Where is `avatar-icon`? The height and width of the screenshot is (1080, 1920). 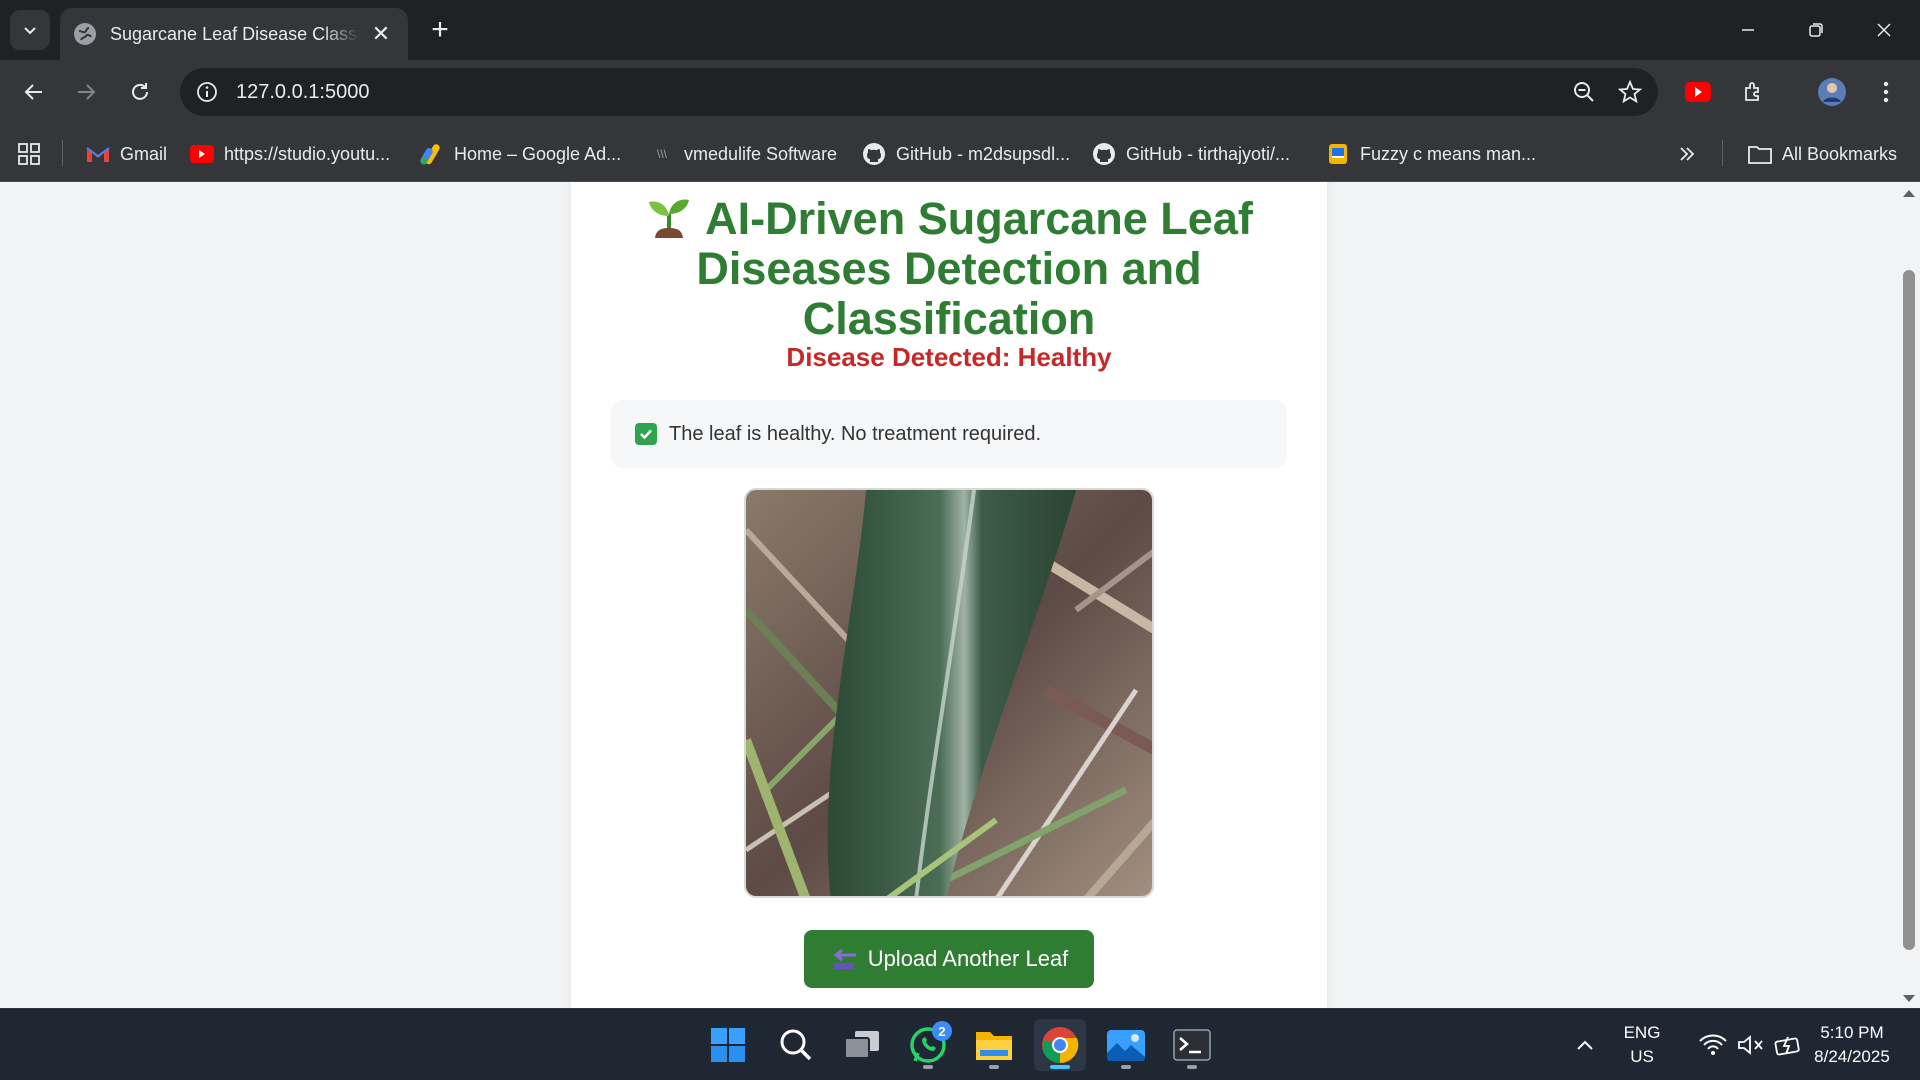
avatar-icon is located at coordinates (1832, 92).